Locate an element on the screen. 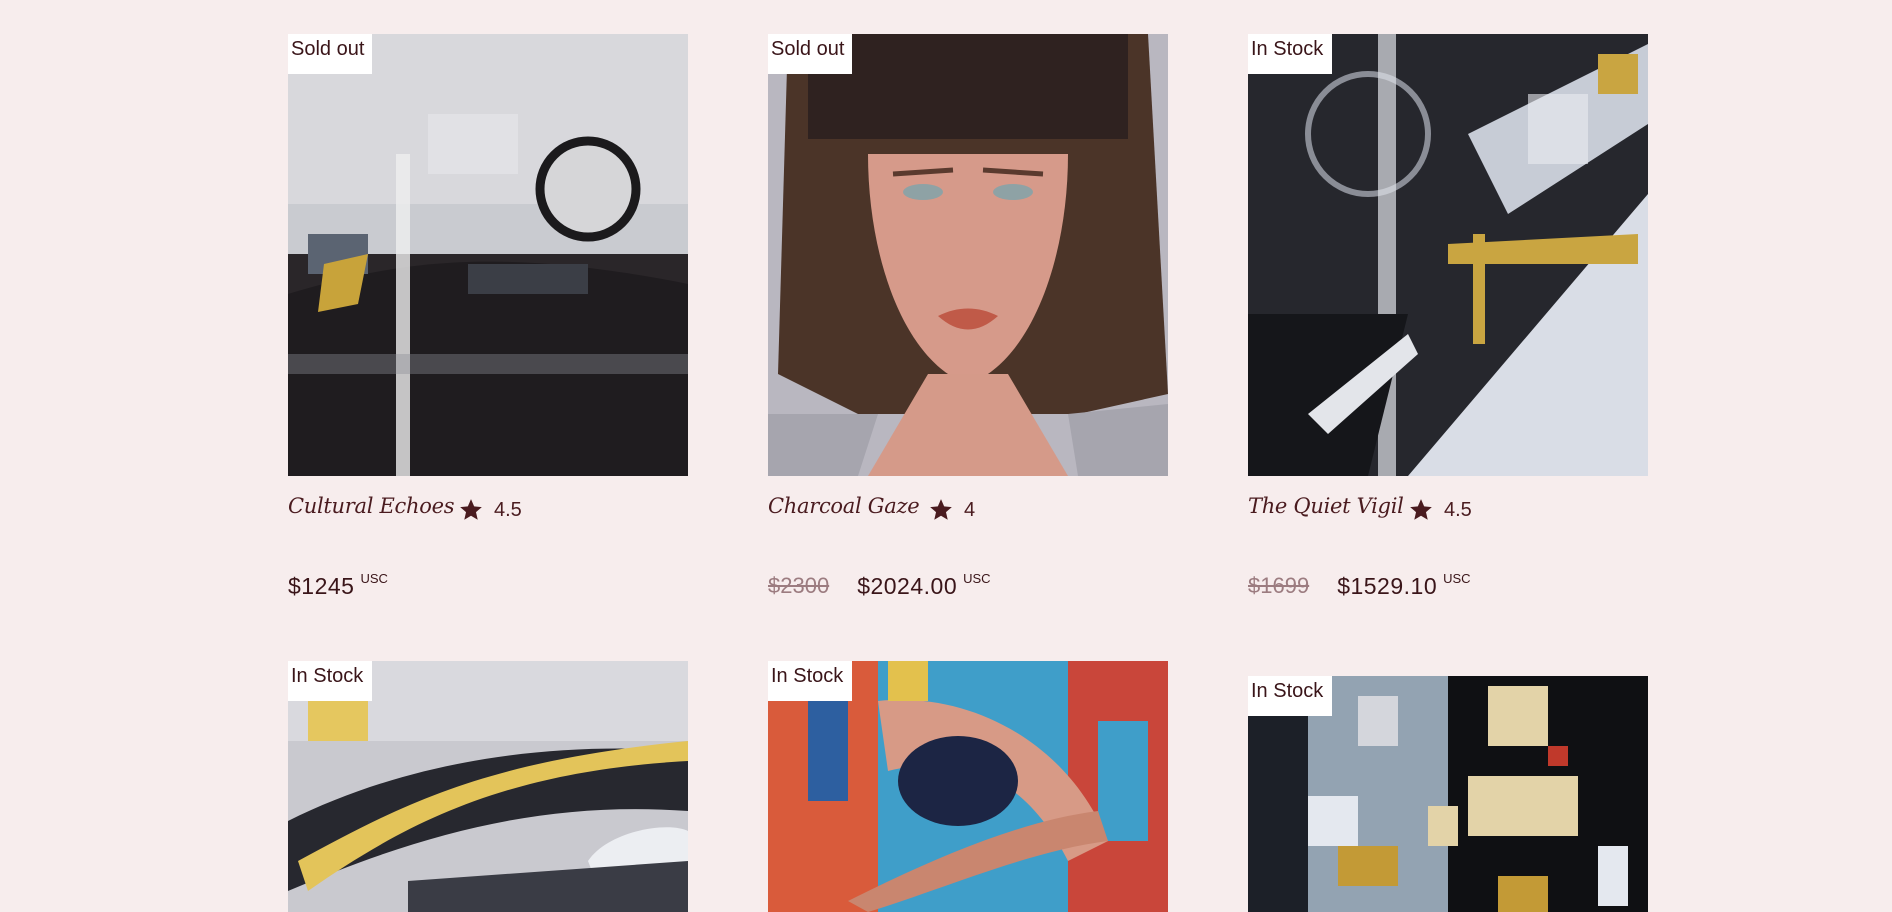 The height and width of the screenshot is (912, 1892). price-row: $1245 USC is located at coordinates (338, 585).